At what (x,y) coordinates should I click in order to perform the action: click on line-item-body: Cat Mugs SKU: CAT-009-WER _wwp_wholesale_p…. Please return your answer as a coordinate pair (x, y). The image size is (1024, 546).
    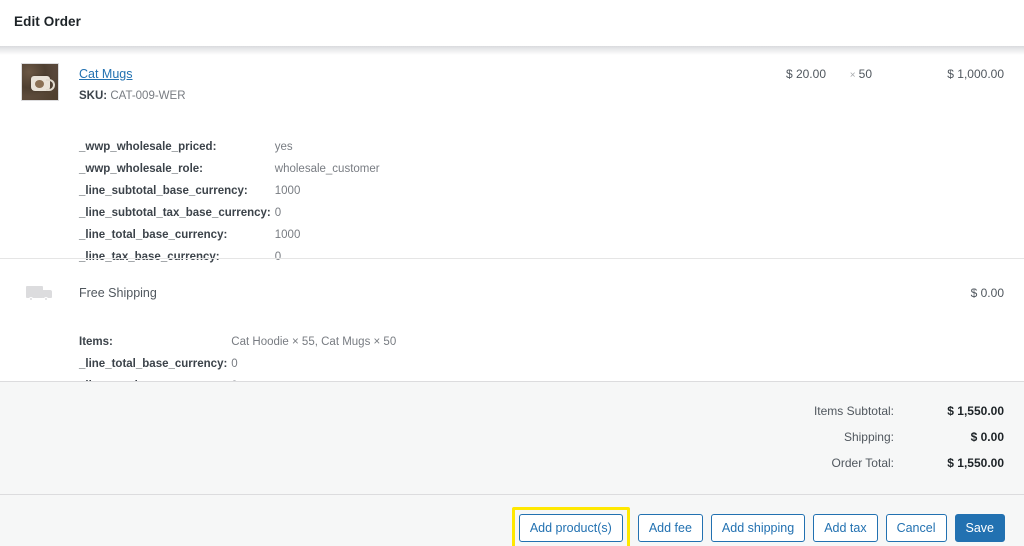
    Looking at the image, I should click on (229, 166).